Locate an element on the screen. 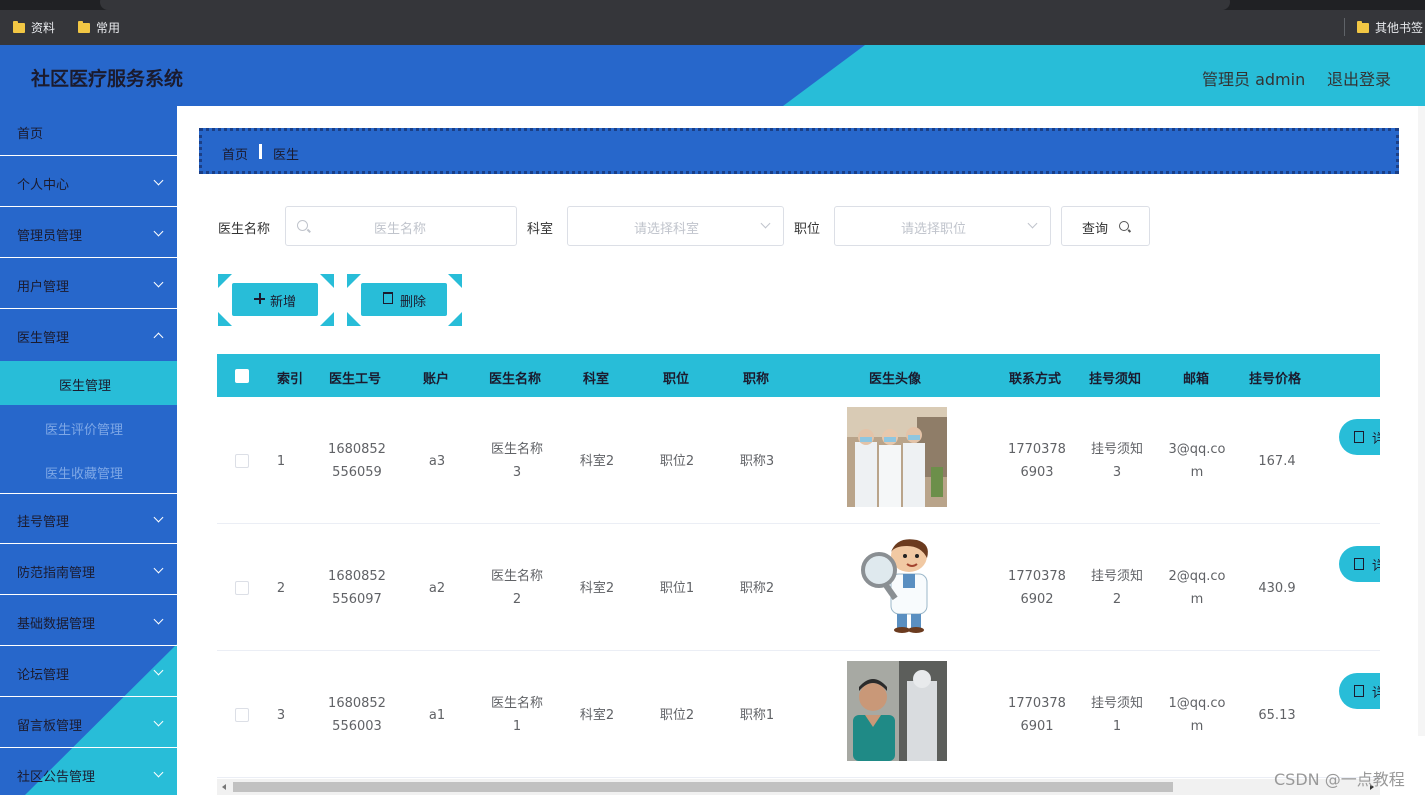 This screenshot has height=795, width=1425. document-icon is located at coordinates (1359, 564).